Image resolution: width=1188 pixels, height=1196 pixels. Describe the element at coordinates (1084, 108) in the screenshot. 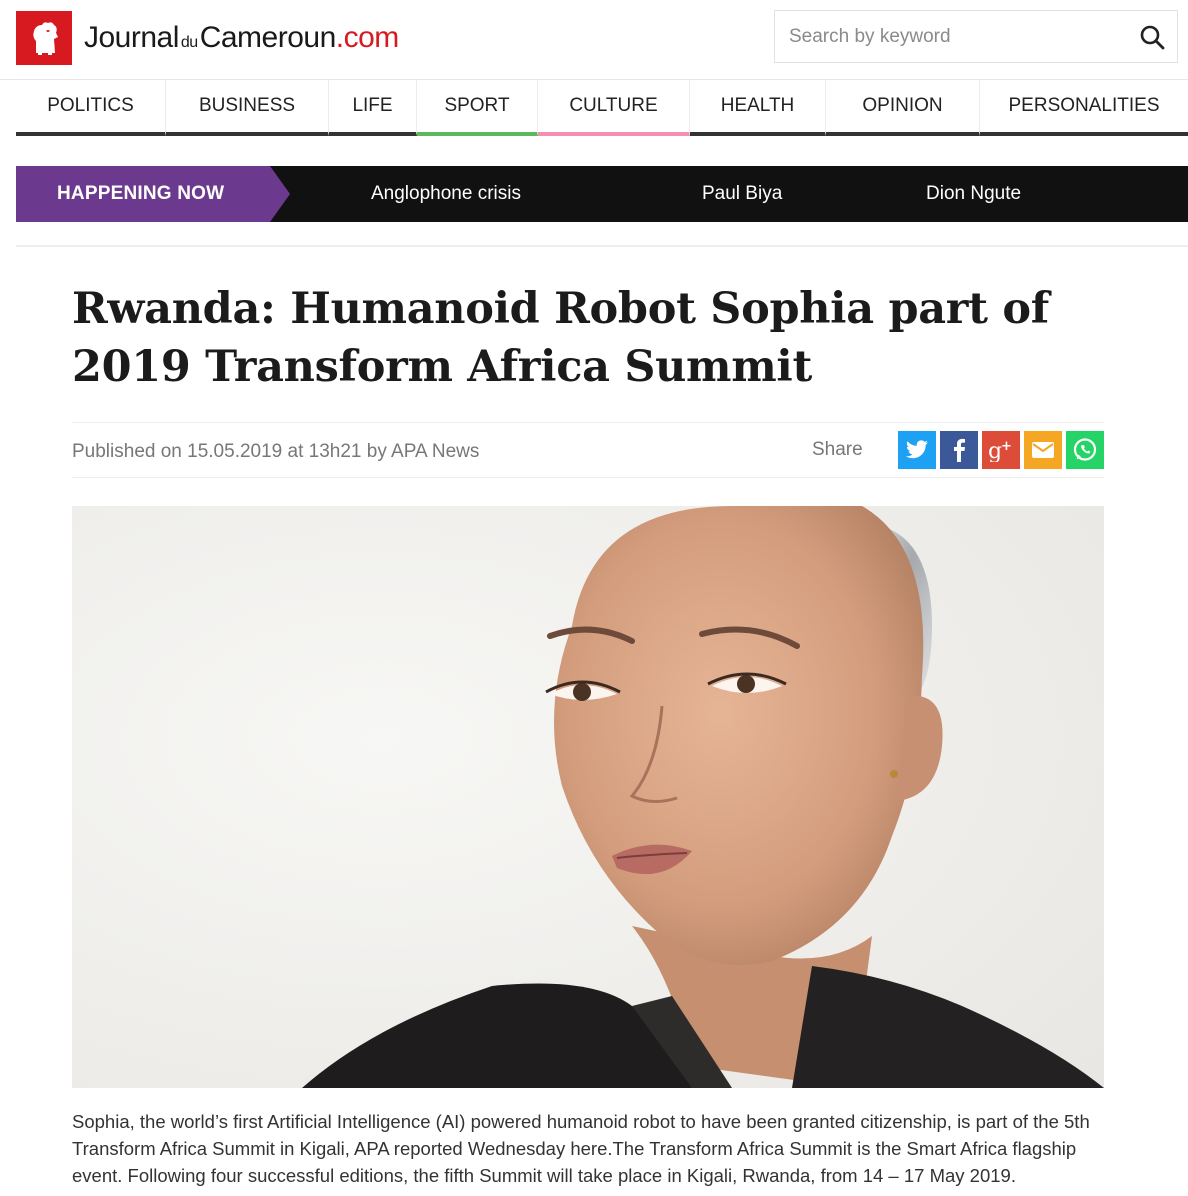

I see `nav-item-personalities: PERSONALITIES` at that location.